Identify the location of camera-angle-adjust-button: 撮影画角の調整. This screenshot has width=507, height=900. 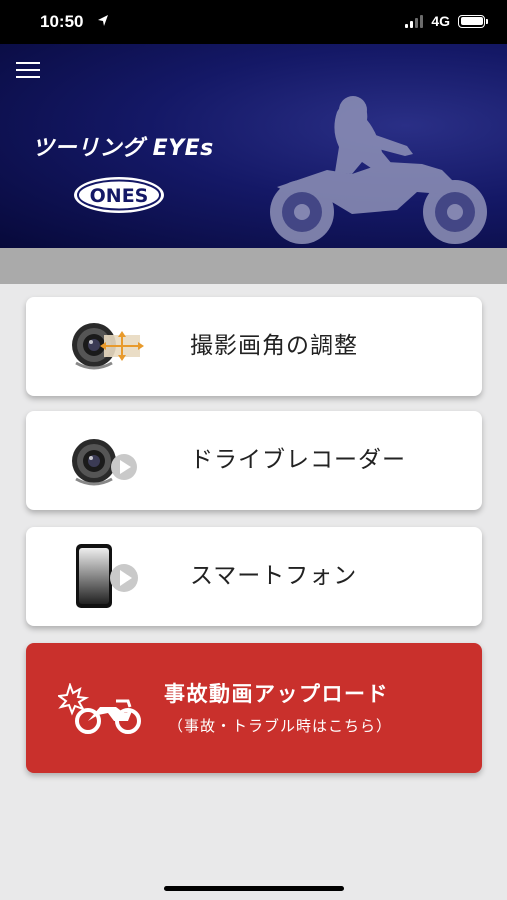
(254, 346).